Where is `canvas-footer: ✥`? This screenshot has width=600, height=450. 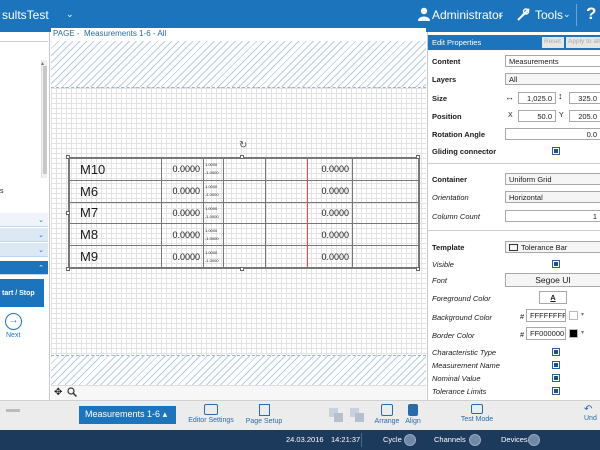
canvas-footer: ✥ is located at coordinates (238, 392).